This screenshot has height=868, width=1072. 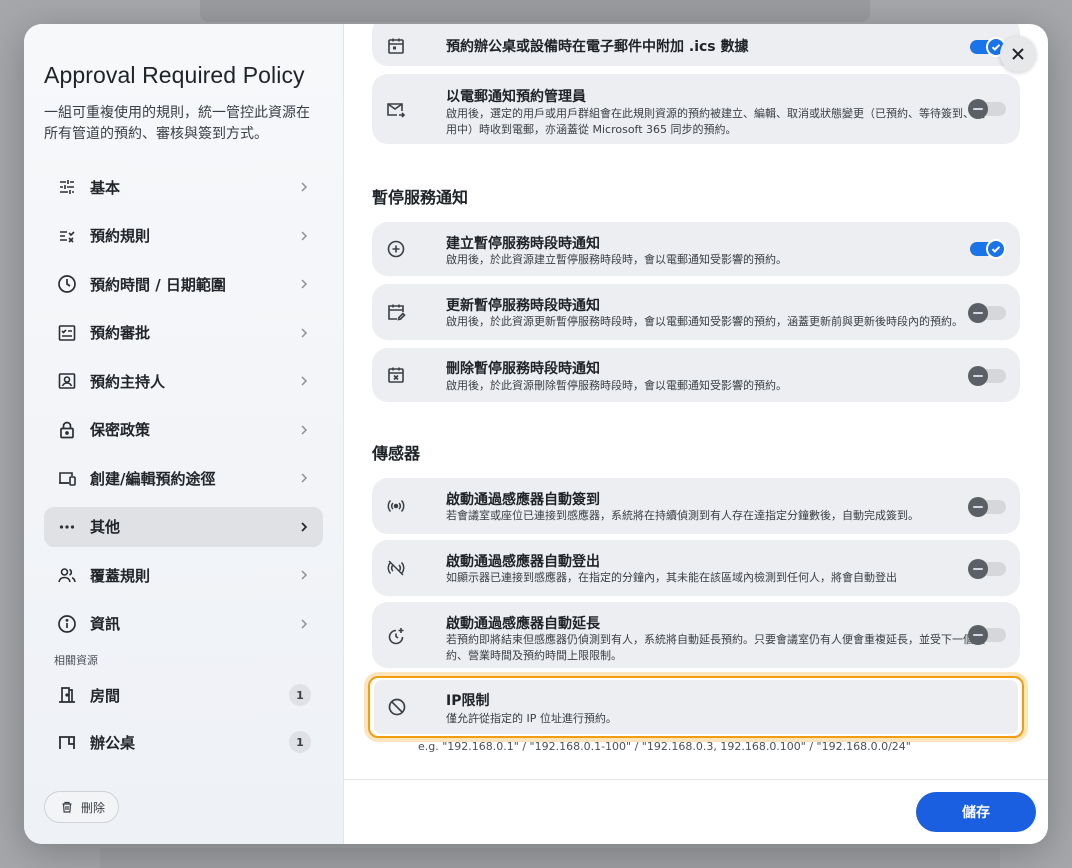 I want to click on sensor-heading: 傳感器, so click(x=396, y=453).